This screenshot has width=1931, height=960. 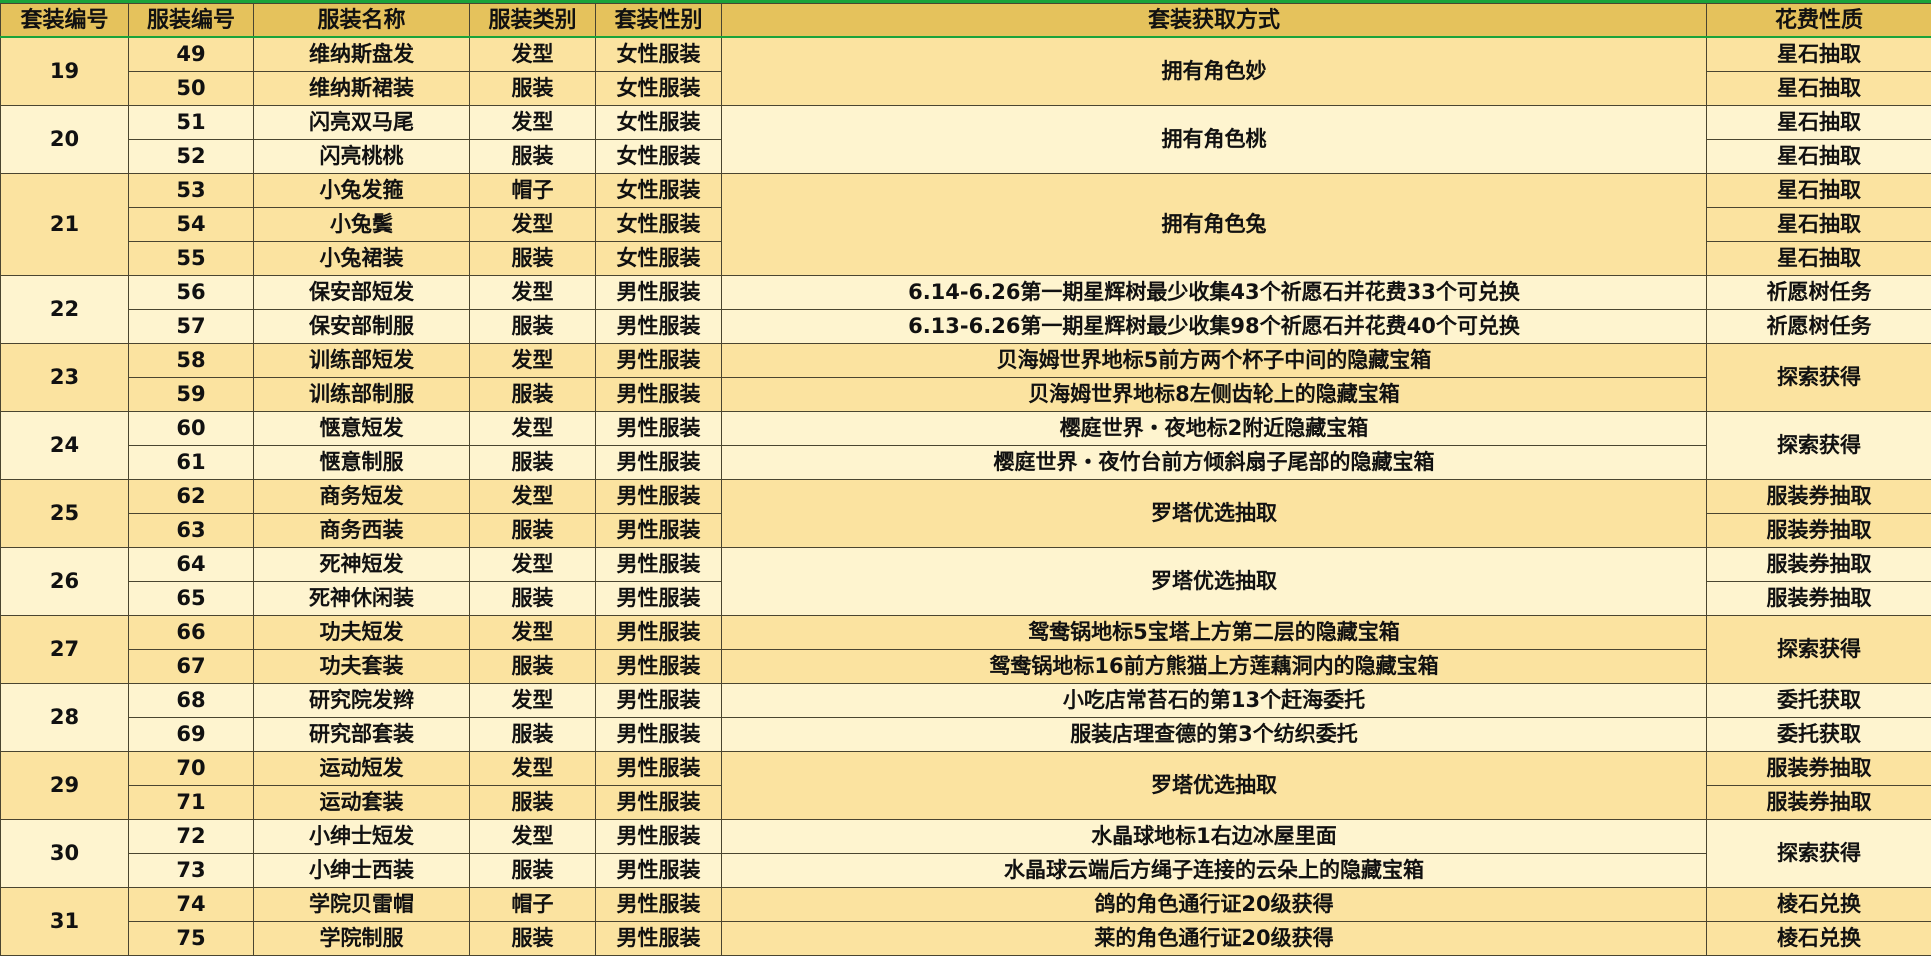 I want to click on cell-item-no: 56, so click(x=191, y=292).